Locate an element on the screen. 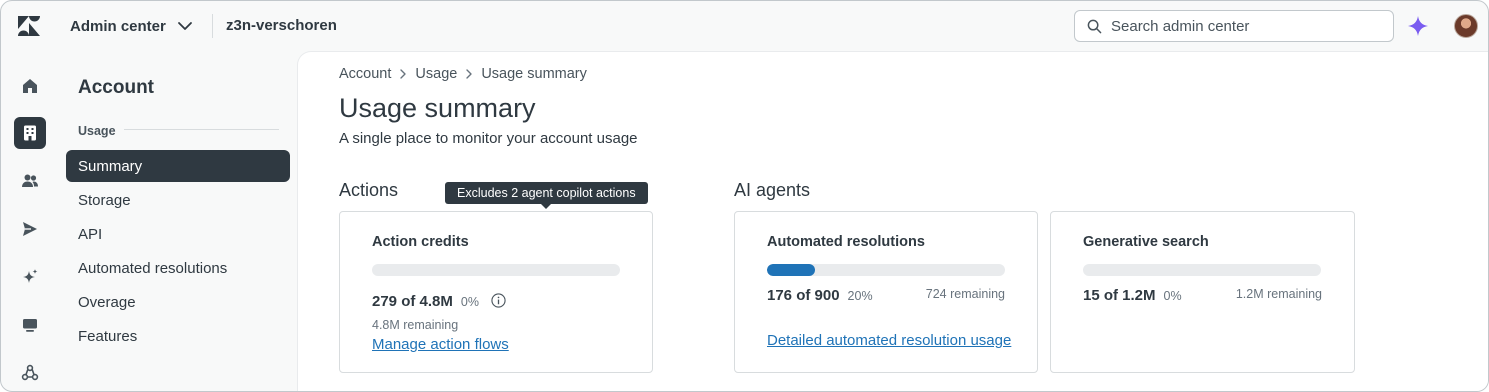 The height and width of the screenshot is (392, 1489). rail-item-account is located at coordinates (30, 133).